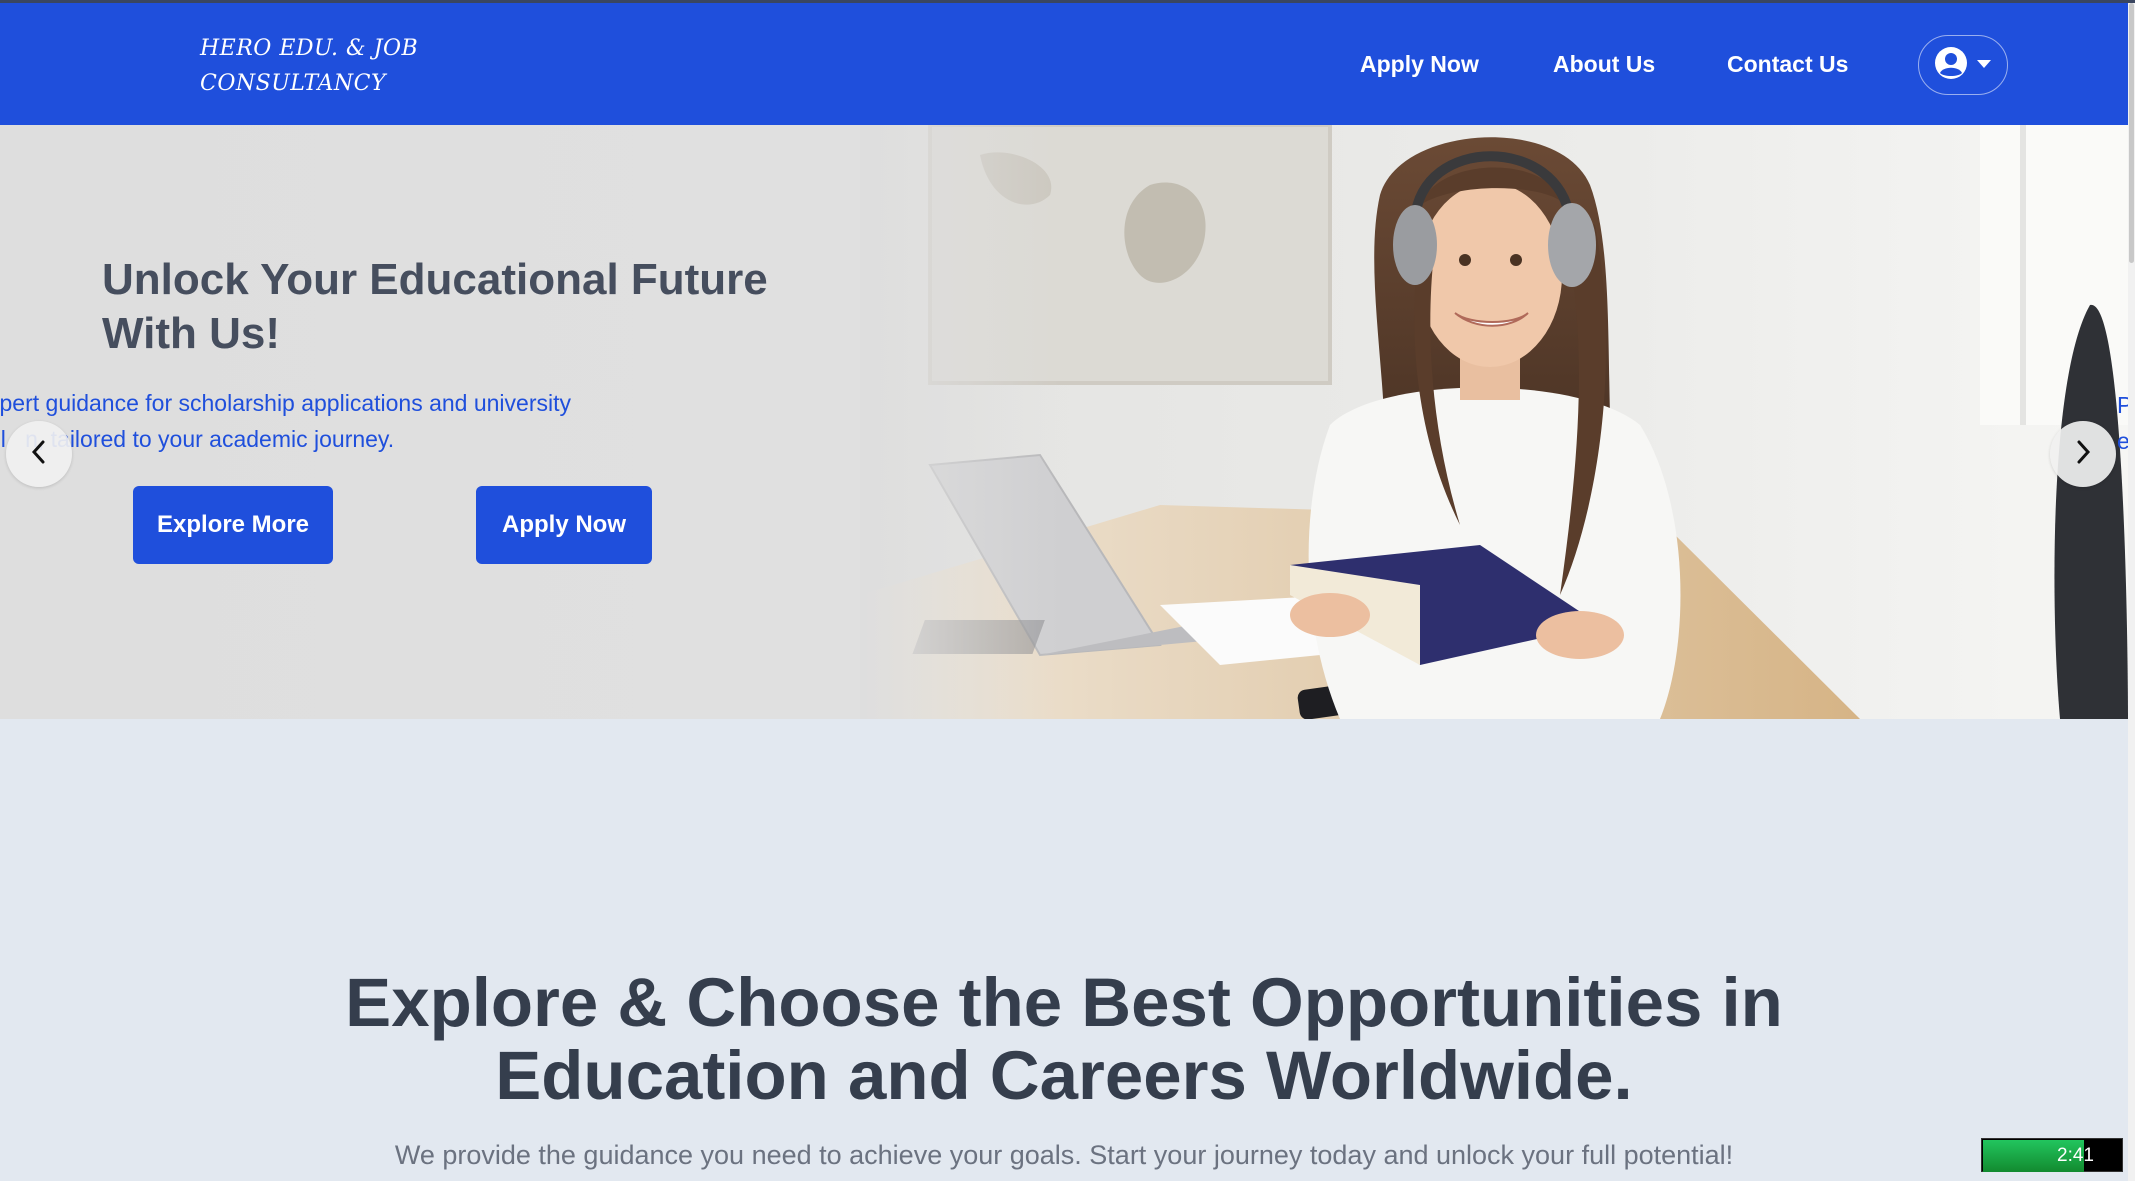 Image resolution: width=2135 pixels, height=1181 pixels. Describe the element at coordinates (309, 48) in the screenshot. I see `brand-line-1: HERO EDU. & JOB` at that location.